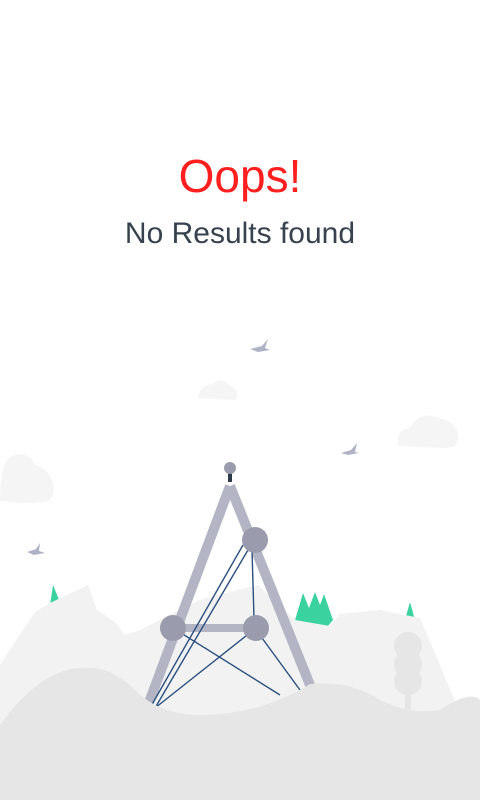 This screenshot has height=800, width=480. I want to click on cloud-mid, so click(218, 390).